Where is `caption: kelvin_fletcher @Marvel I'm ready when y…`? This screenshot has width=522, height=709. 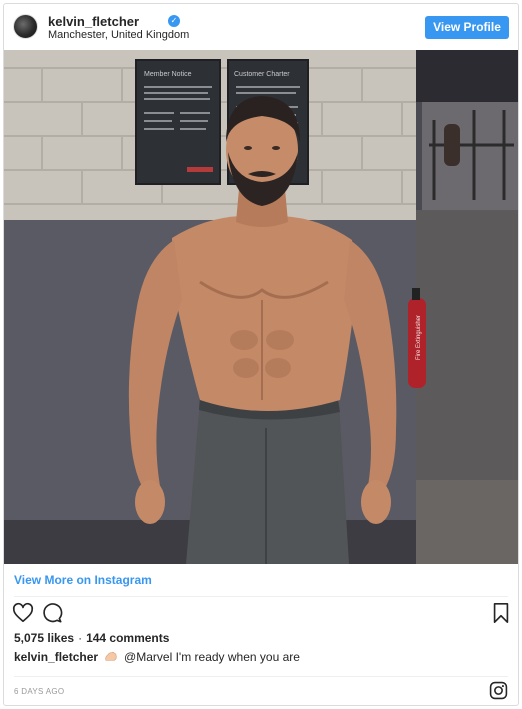
caption: kelvin_fletcher @Marvel I'm ready when y… is located at coordinates (157, 657).